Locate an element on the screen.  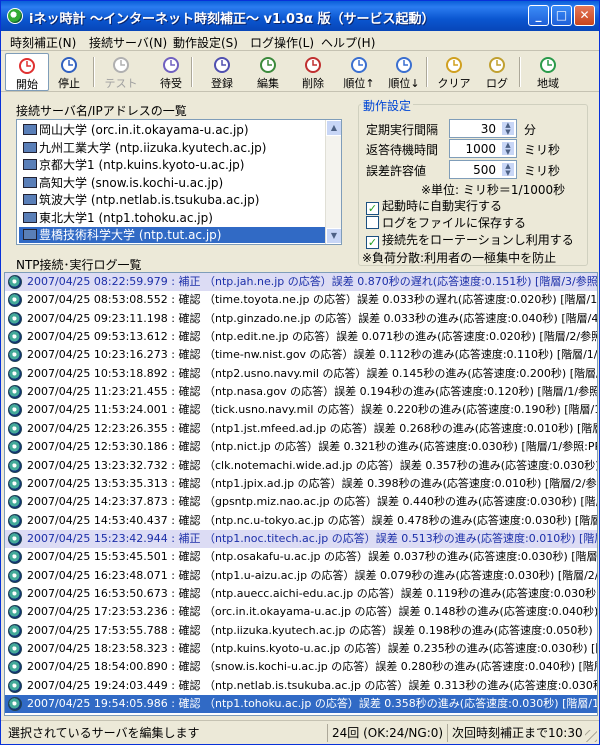
delete-icon is located at coordinates (313, 65).